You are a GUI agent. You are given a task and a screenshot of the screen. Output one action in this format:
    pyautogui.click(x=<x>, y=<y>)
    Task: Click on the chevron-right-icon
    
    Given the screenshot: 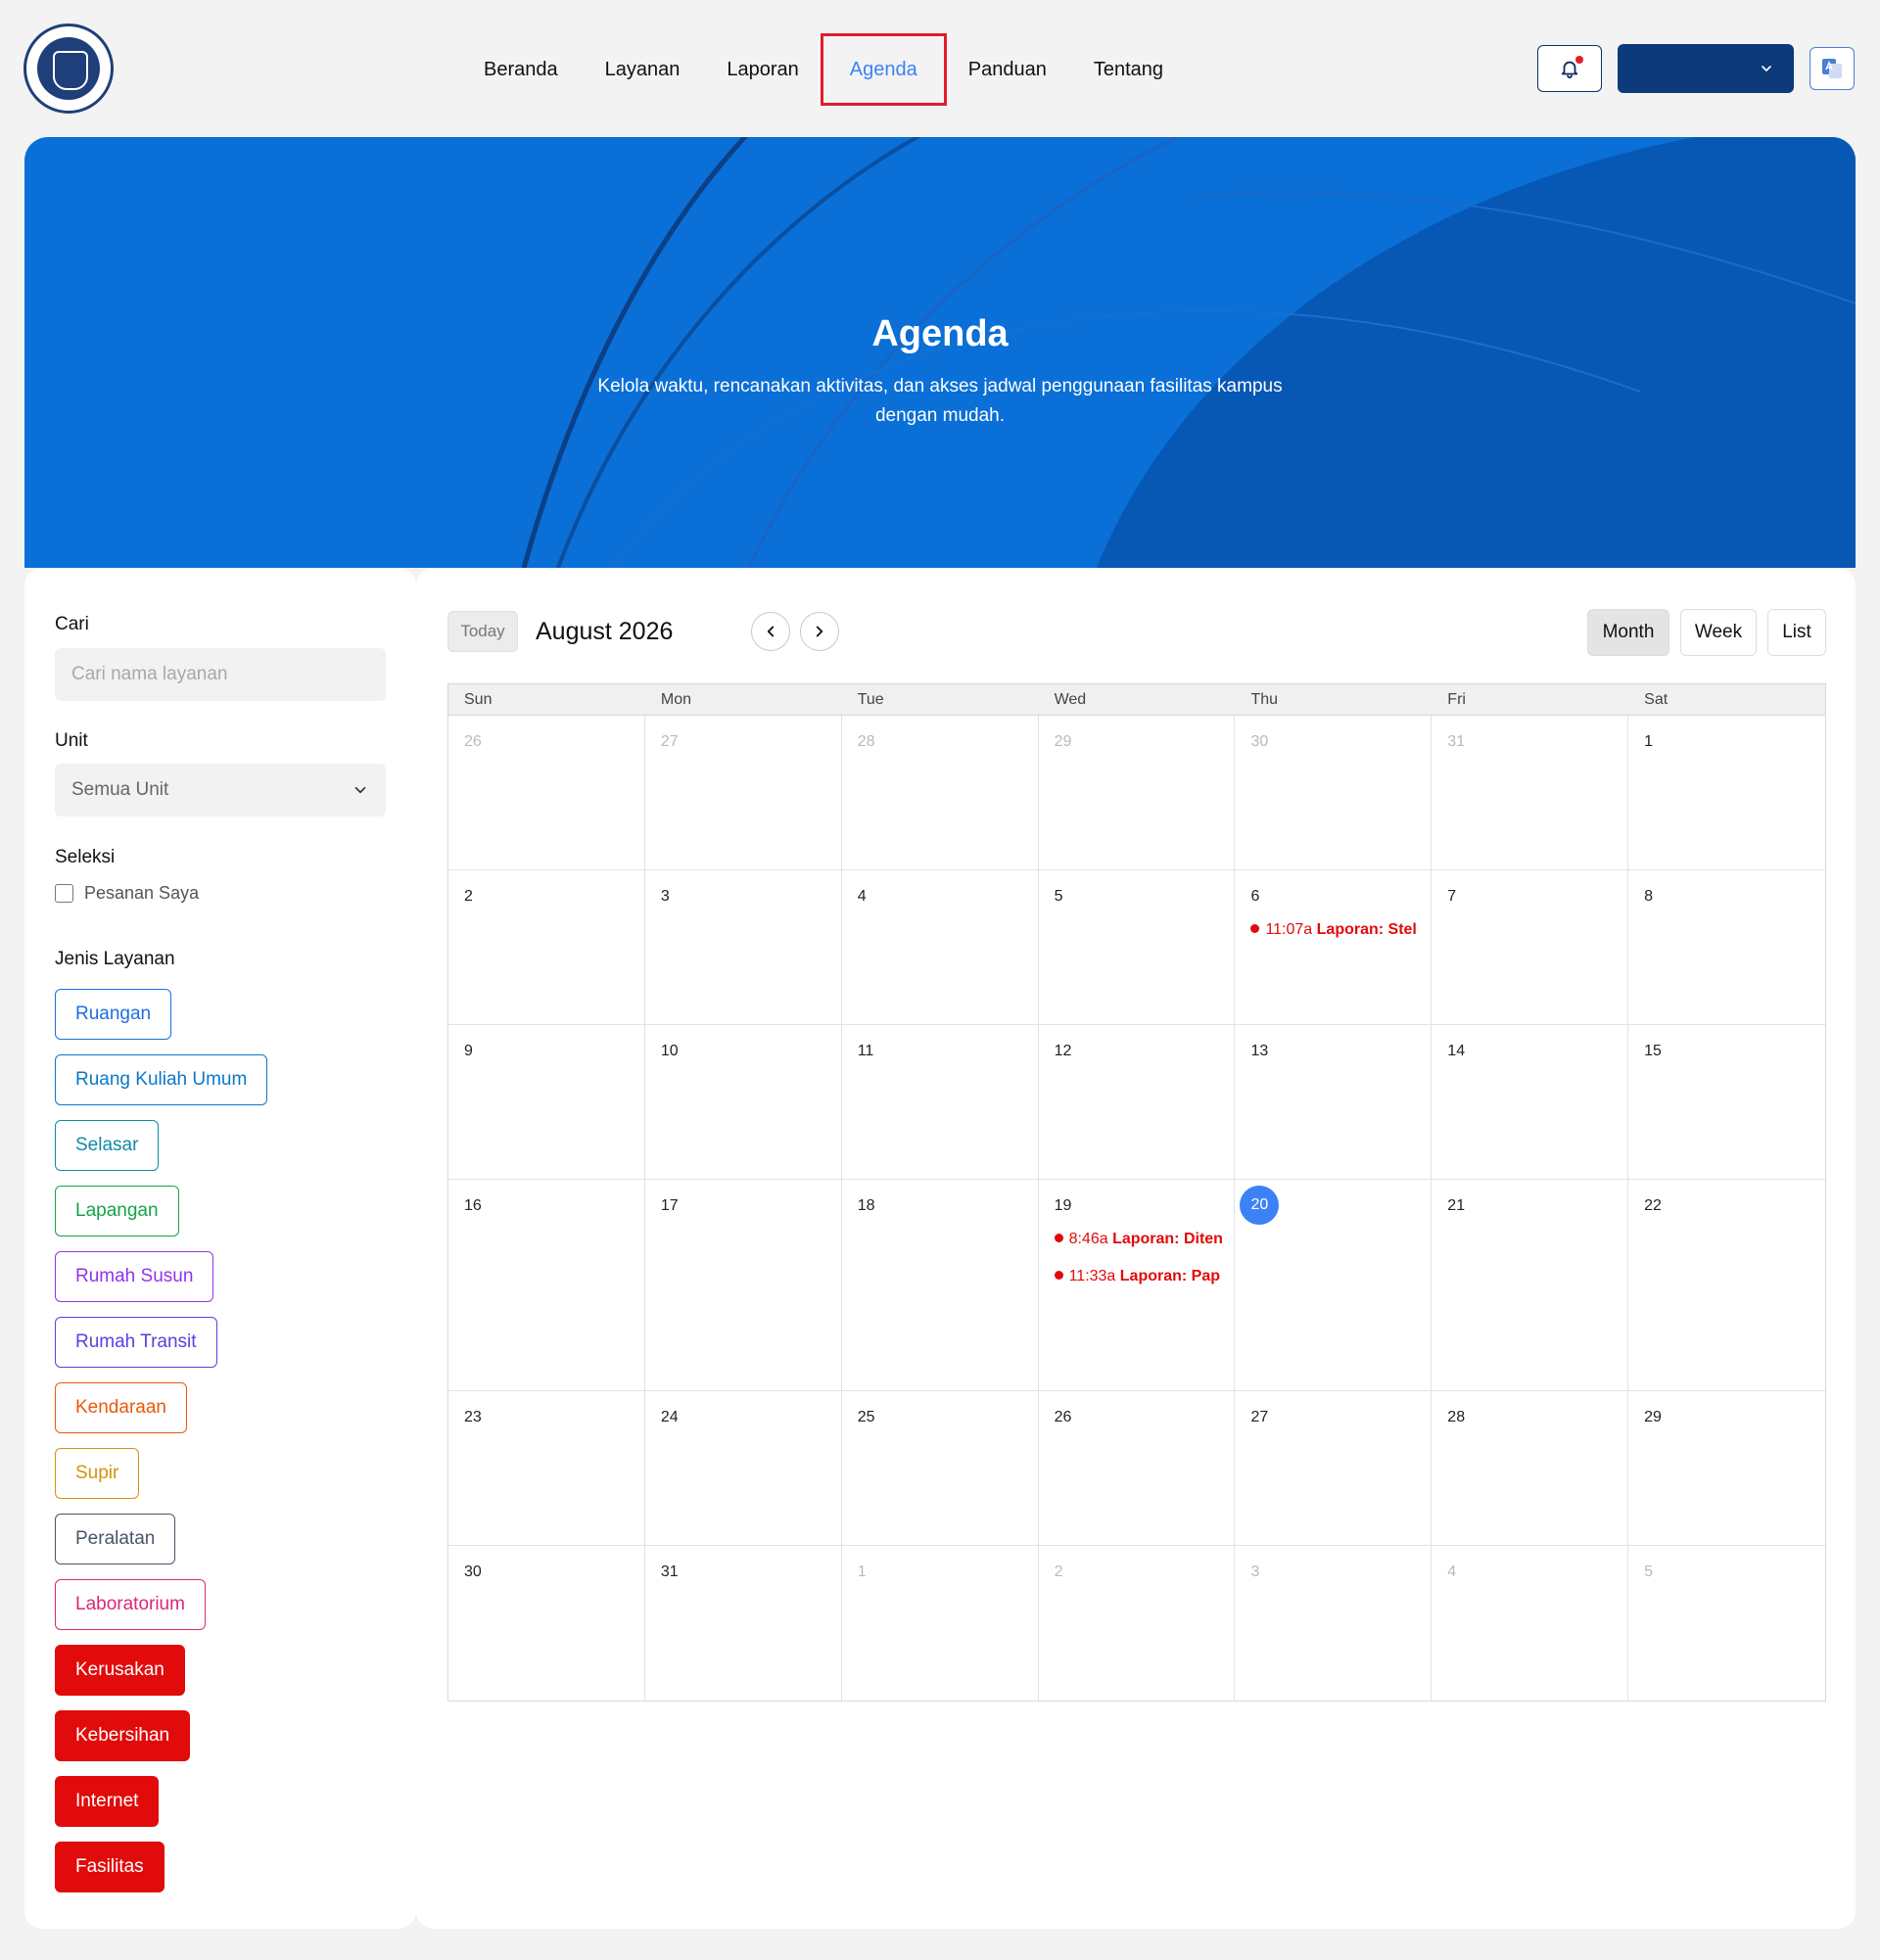 What is the action you would take?
    pyautogui.click(x=819, y=631)
    